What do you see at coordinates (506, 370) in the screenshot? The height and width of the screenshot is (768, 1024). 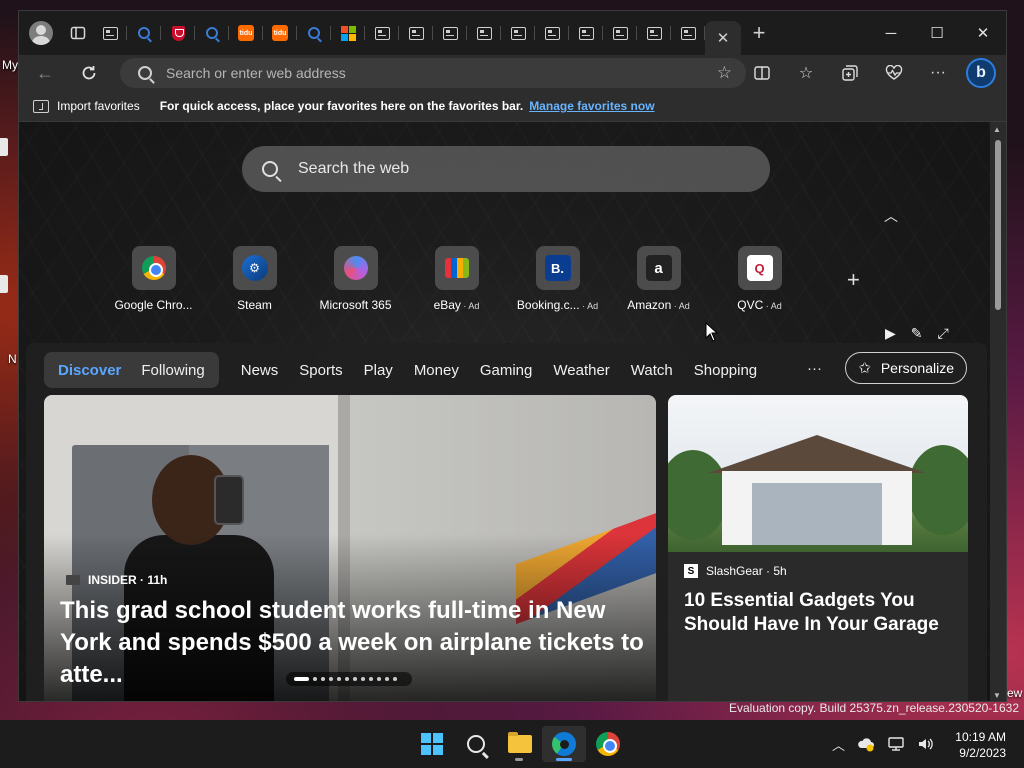 I see `category-gaming: Gaming` at bounding box center [506, 370].